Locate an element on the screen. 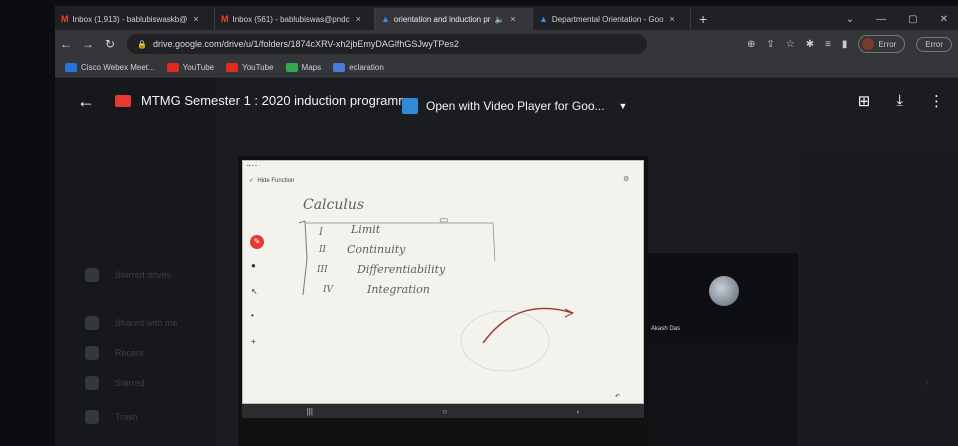 The height and width of the screenshot is (446, 958). list-num: II is located at coordinates (323, 250).